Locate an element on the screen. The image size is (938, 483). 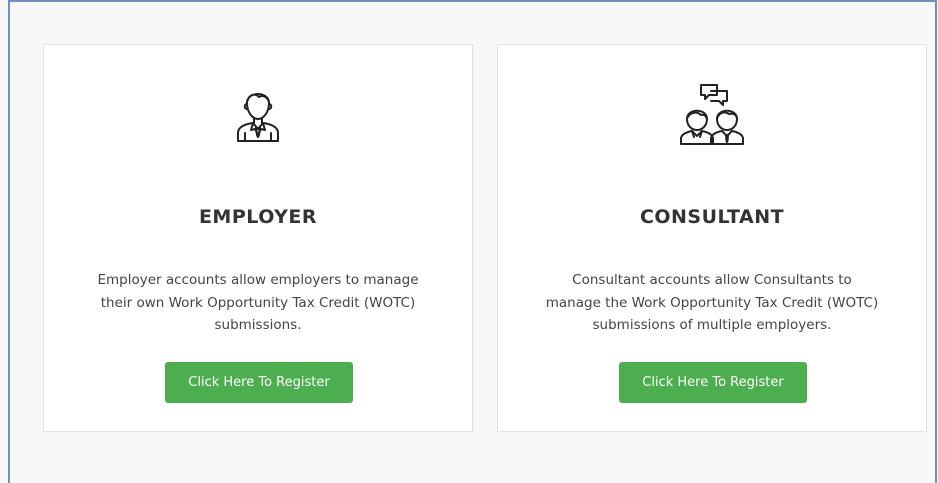
employer-icon-container is located at coordinates (258, 113).